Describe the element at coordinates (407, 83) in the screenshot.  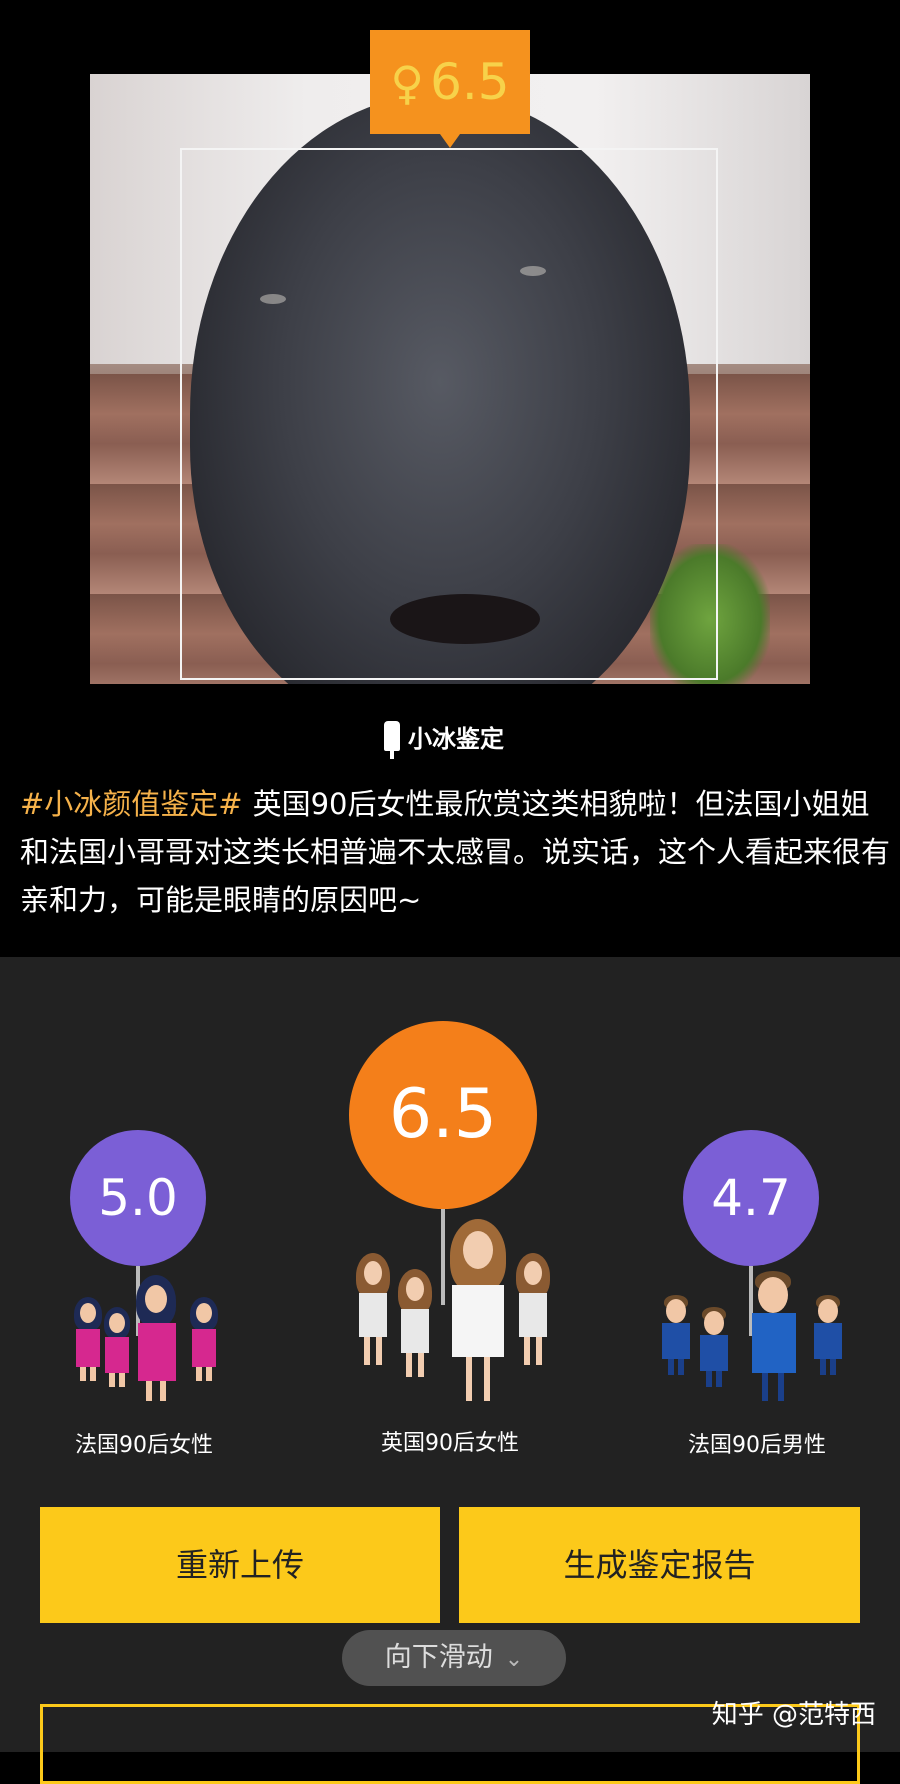
I see `female-symbol-icon: ♀` at that location.